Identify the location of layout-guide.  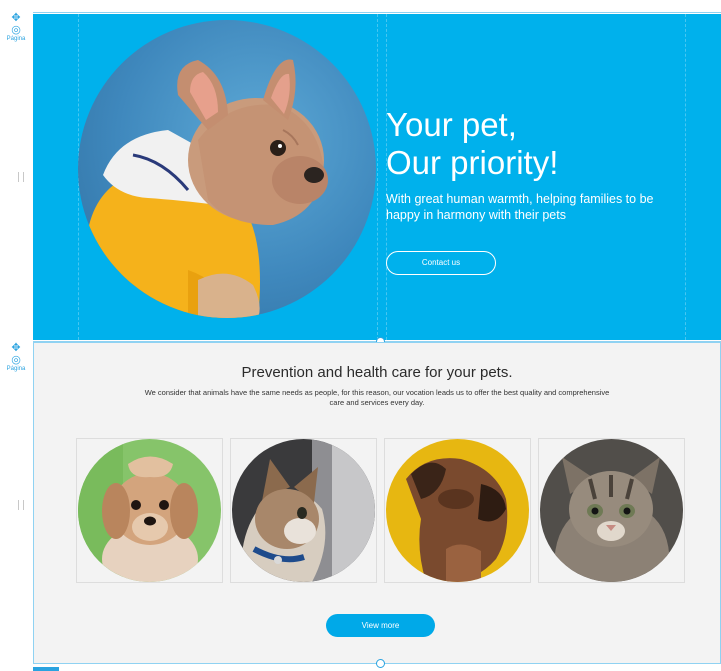
(377, 177).